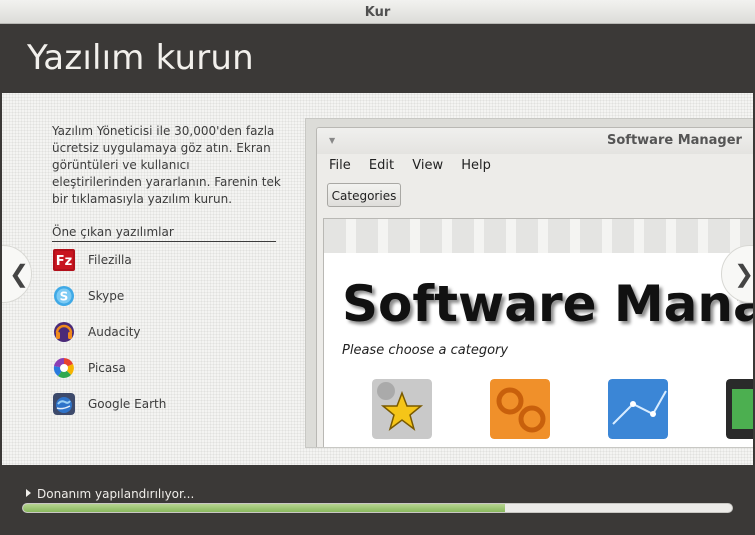 Image resolution: width=755 pixels, height=535 pixels. Describe the element at coordinates (364, 195) in the screenshot. I see `preview-categories-button: Categories` at that location.